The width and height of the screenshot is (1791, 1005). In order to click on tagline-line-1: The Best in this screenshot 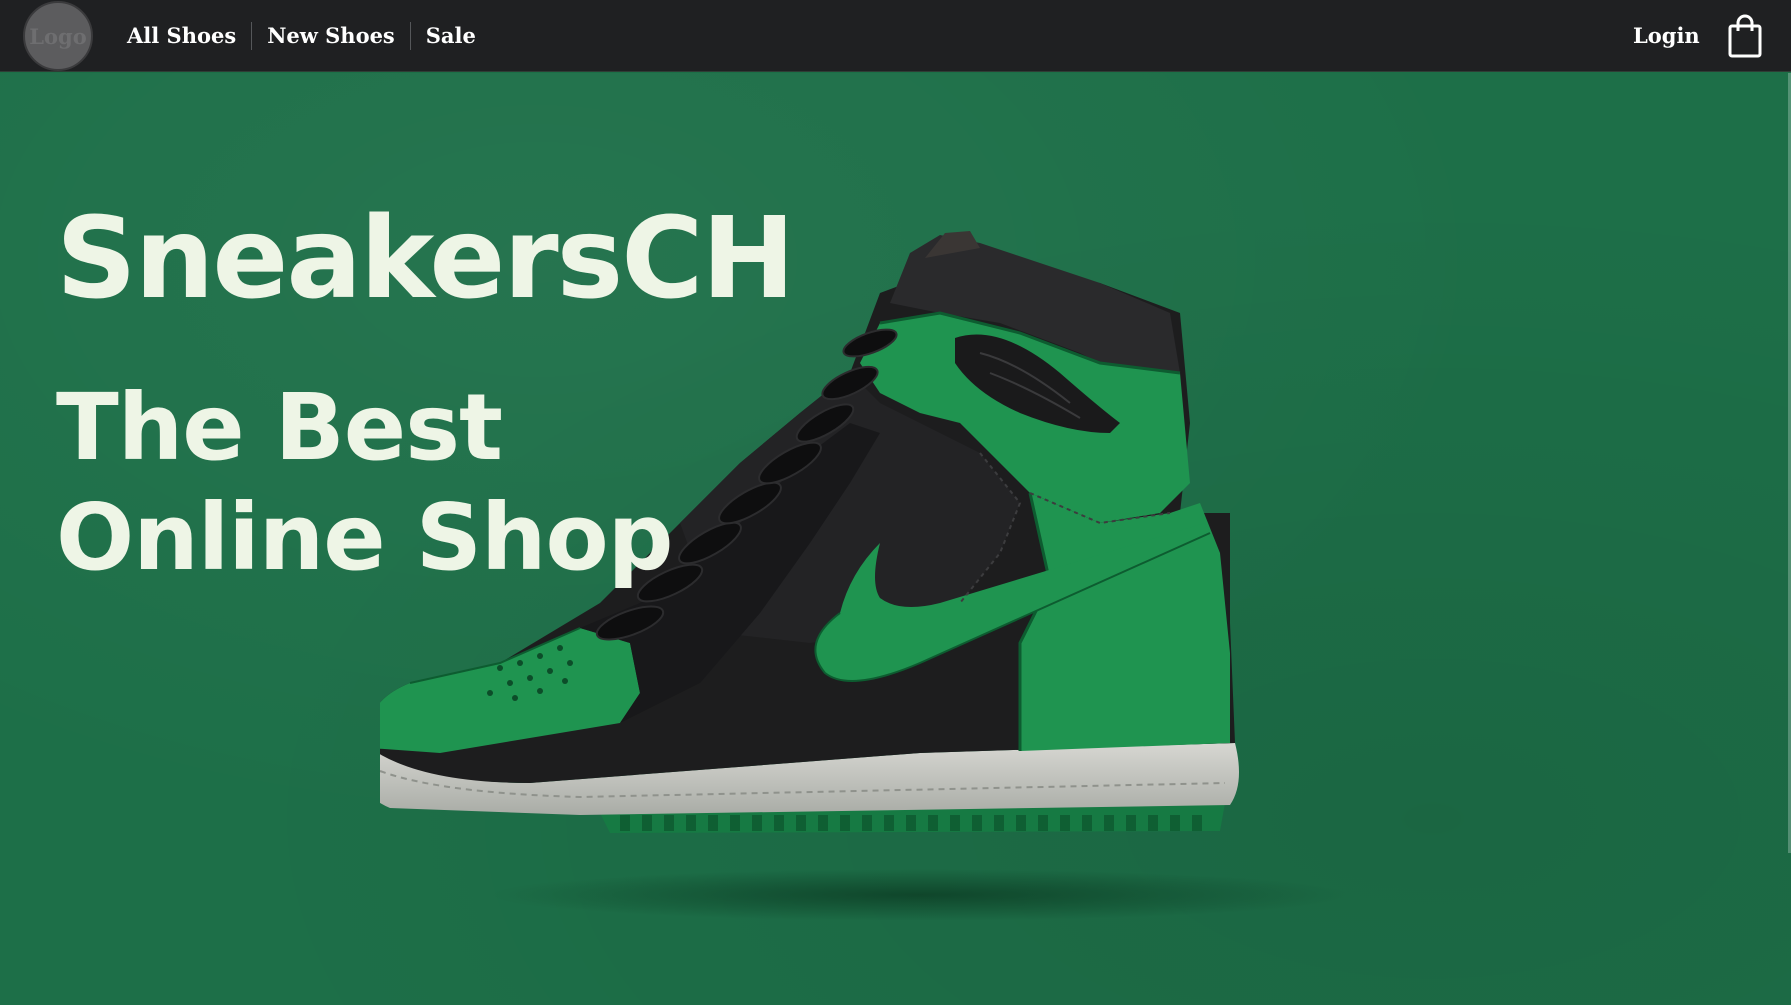, I will do `click(279, 427)`.